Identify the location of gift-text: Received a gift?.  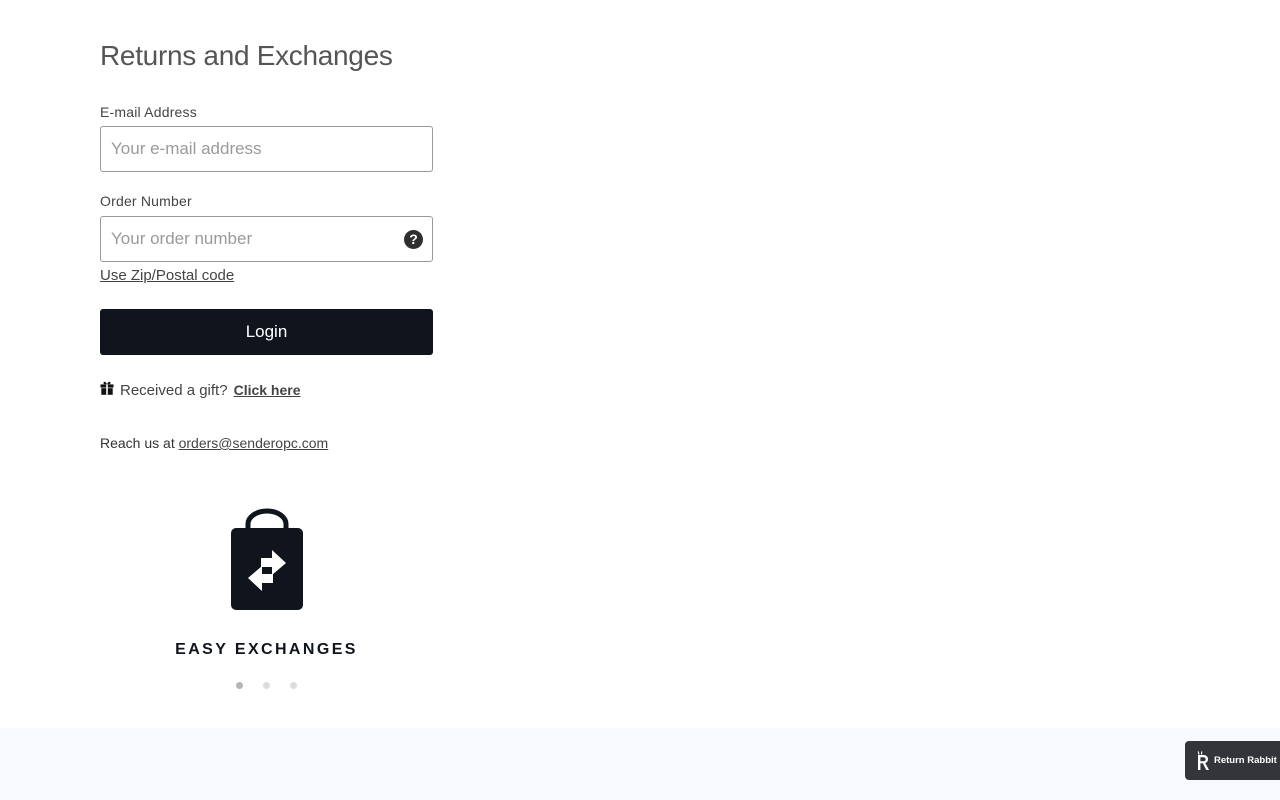
(174, 390).